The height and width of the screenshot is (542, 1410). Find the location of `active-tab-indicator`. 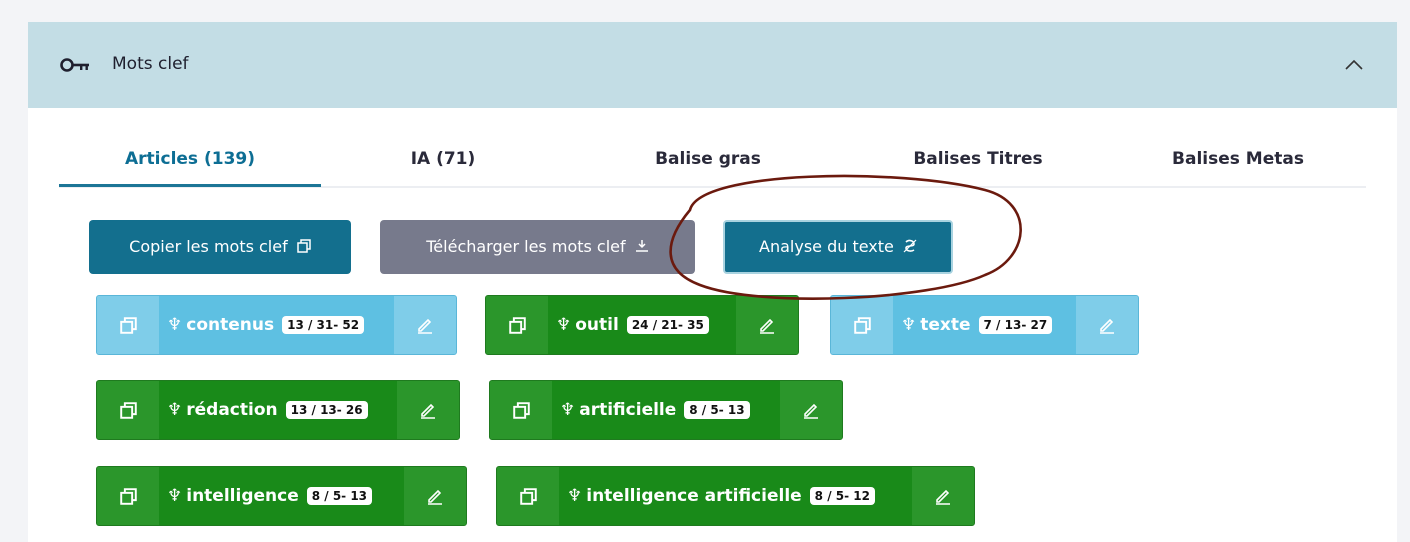

active-tab-indicator is located at coordinates (190, 185).